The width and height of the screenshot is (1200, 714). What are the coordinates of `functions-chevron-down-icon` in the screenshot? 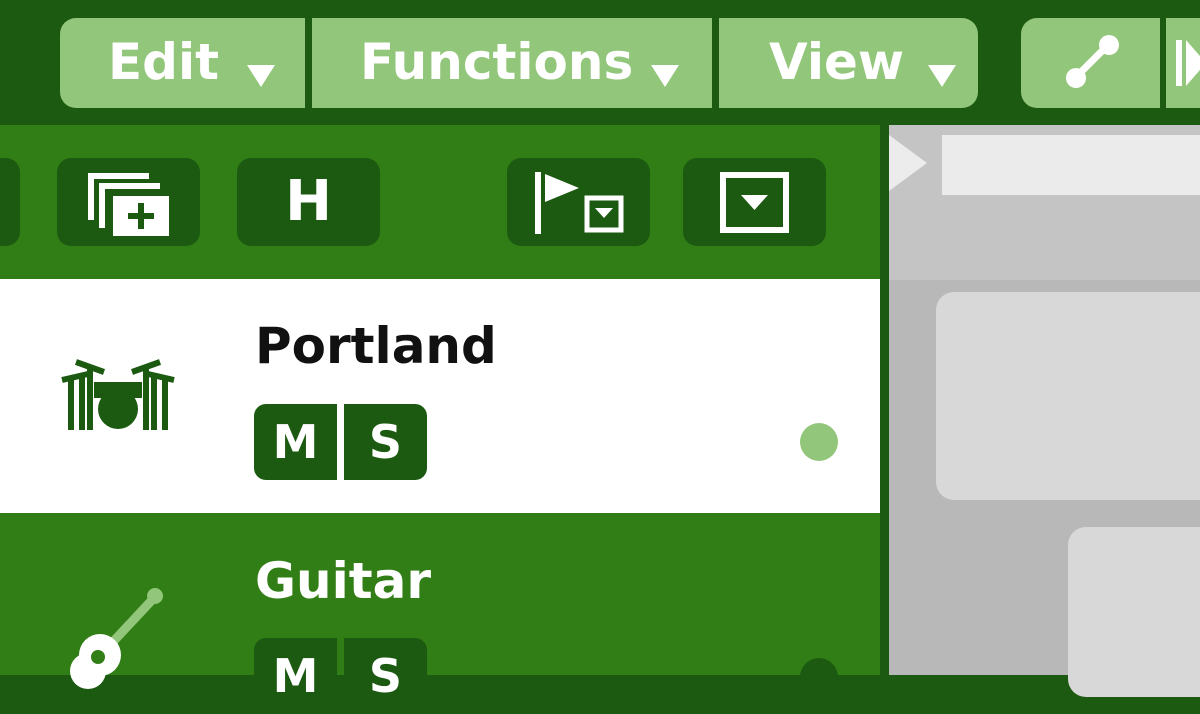 It's located at (665, 76).